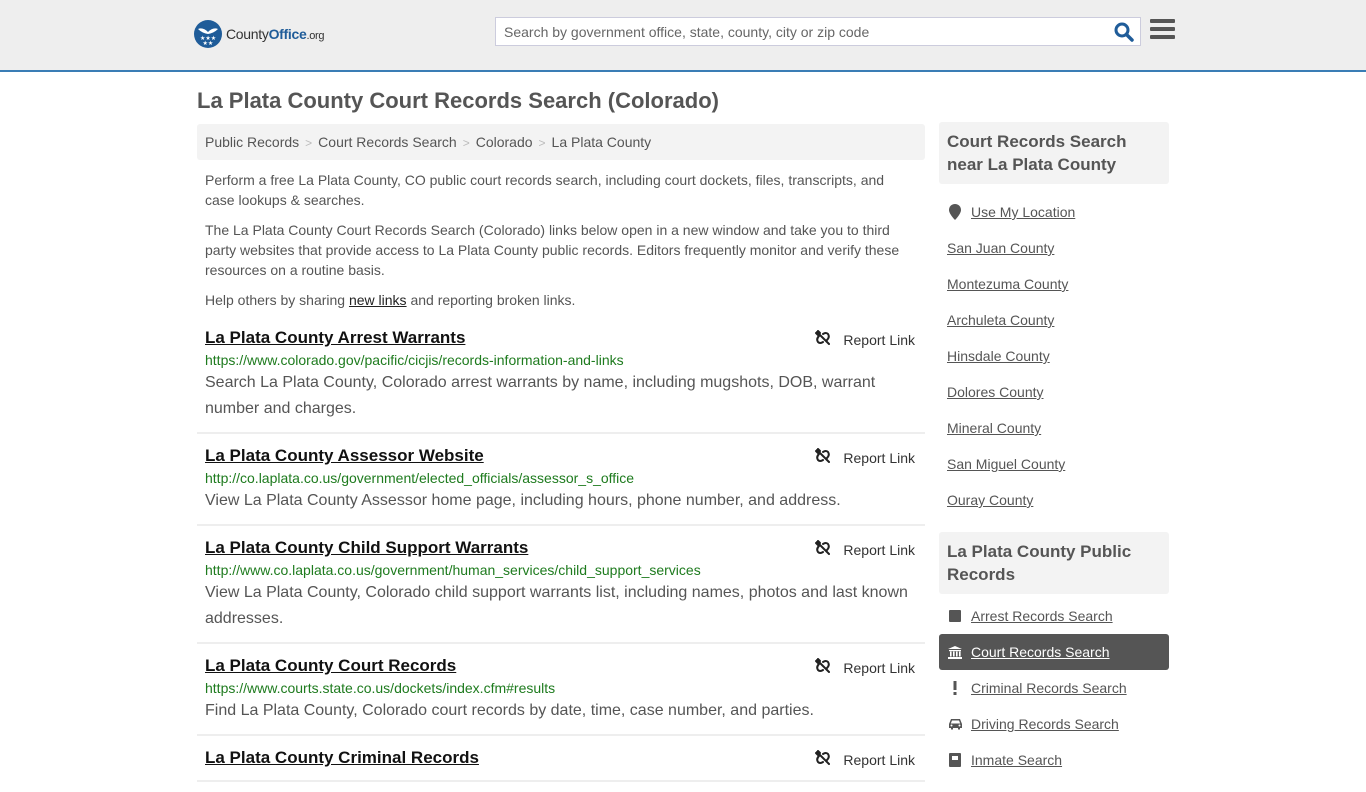 The image size is (1366, 792). Describe the element at coordinates (335, 338) in the screenshot. I see `link-title: La Plata County Arrest Warrants` at that location.